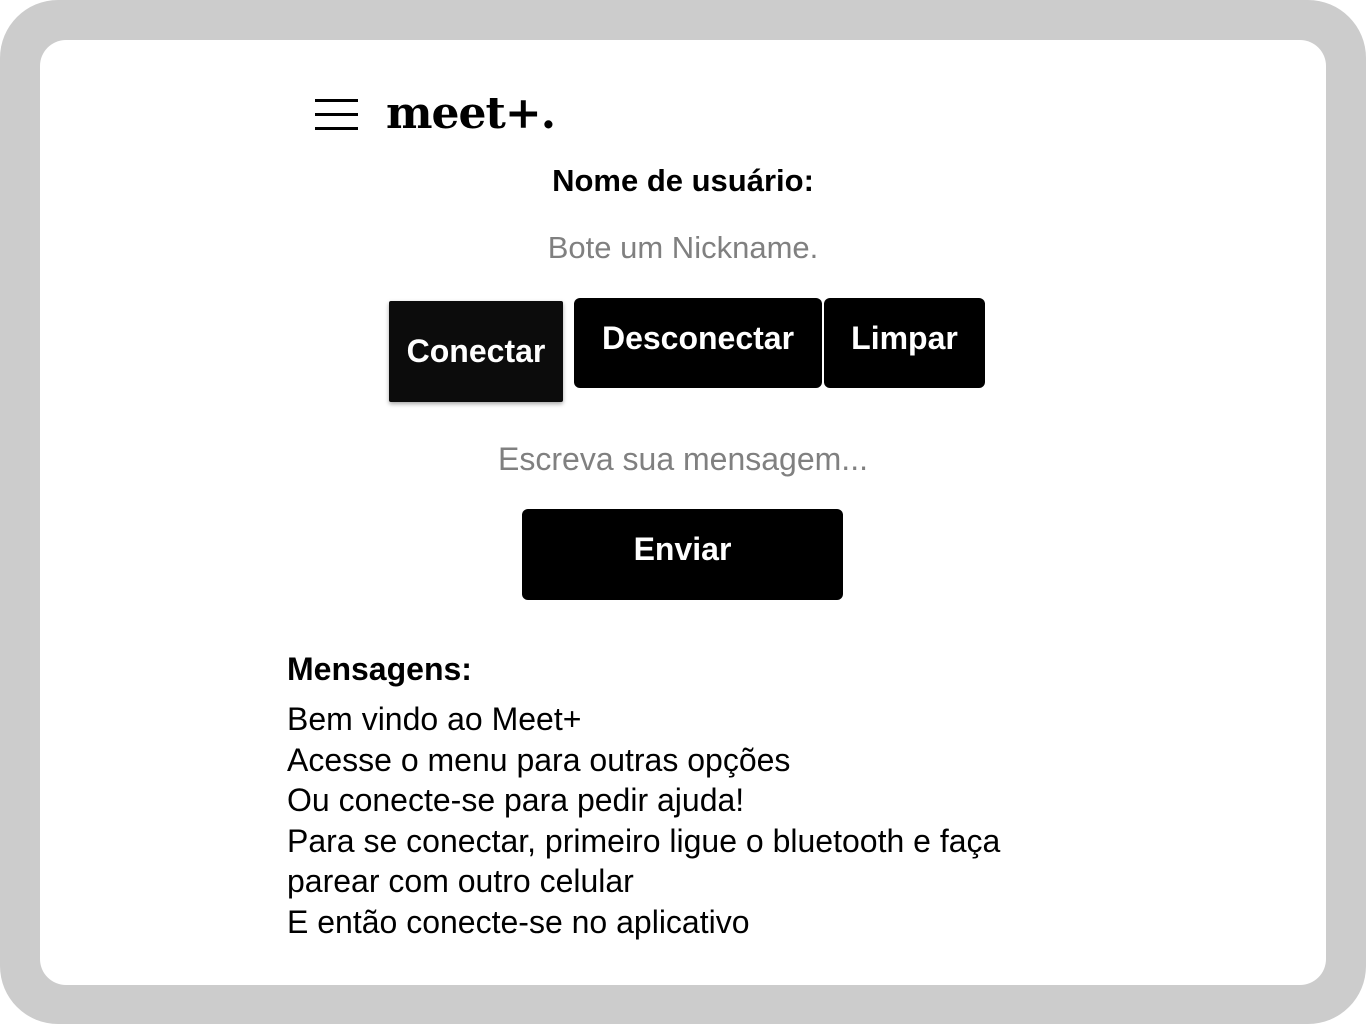 The width and height of the screenshot is (1366, 1024). What do you see at coordinates (683, 180) in the screenshot?
I see `username-label: Nome de usuário:` at bounding box center [683, 180].